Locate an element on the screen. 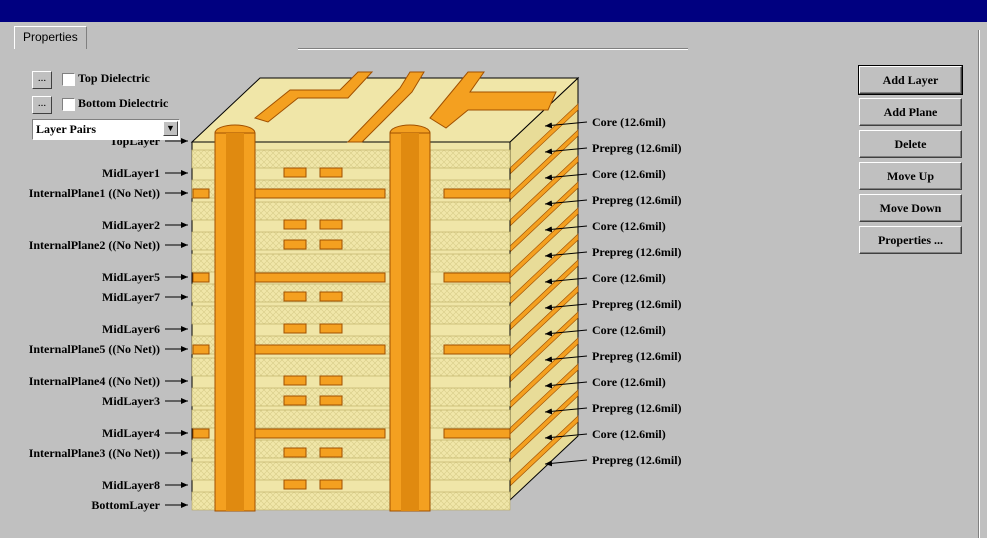 The image size is (987, 538). bottom-dielectric-checkbox is located at coordinates (68, 104).